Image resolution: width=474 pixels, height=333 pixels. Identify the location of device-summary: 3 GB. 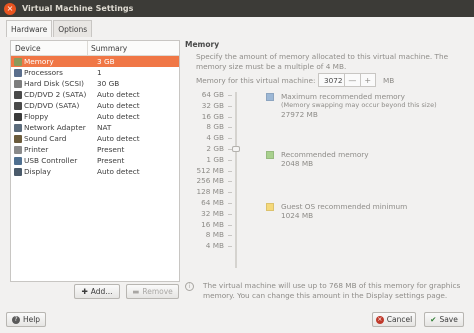
(106, 61).